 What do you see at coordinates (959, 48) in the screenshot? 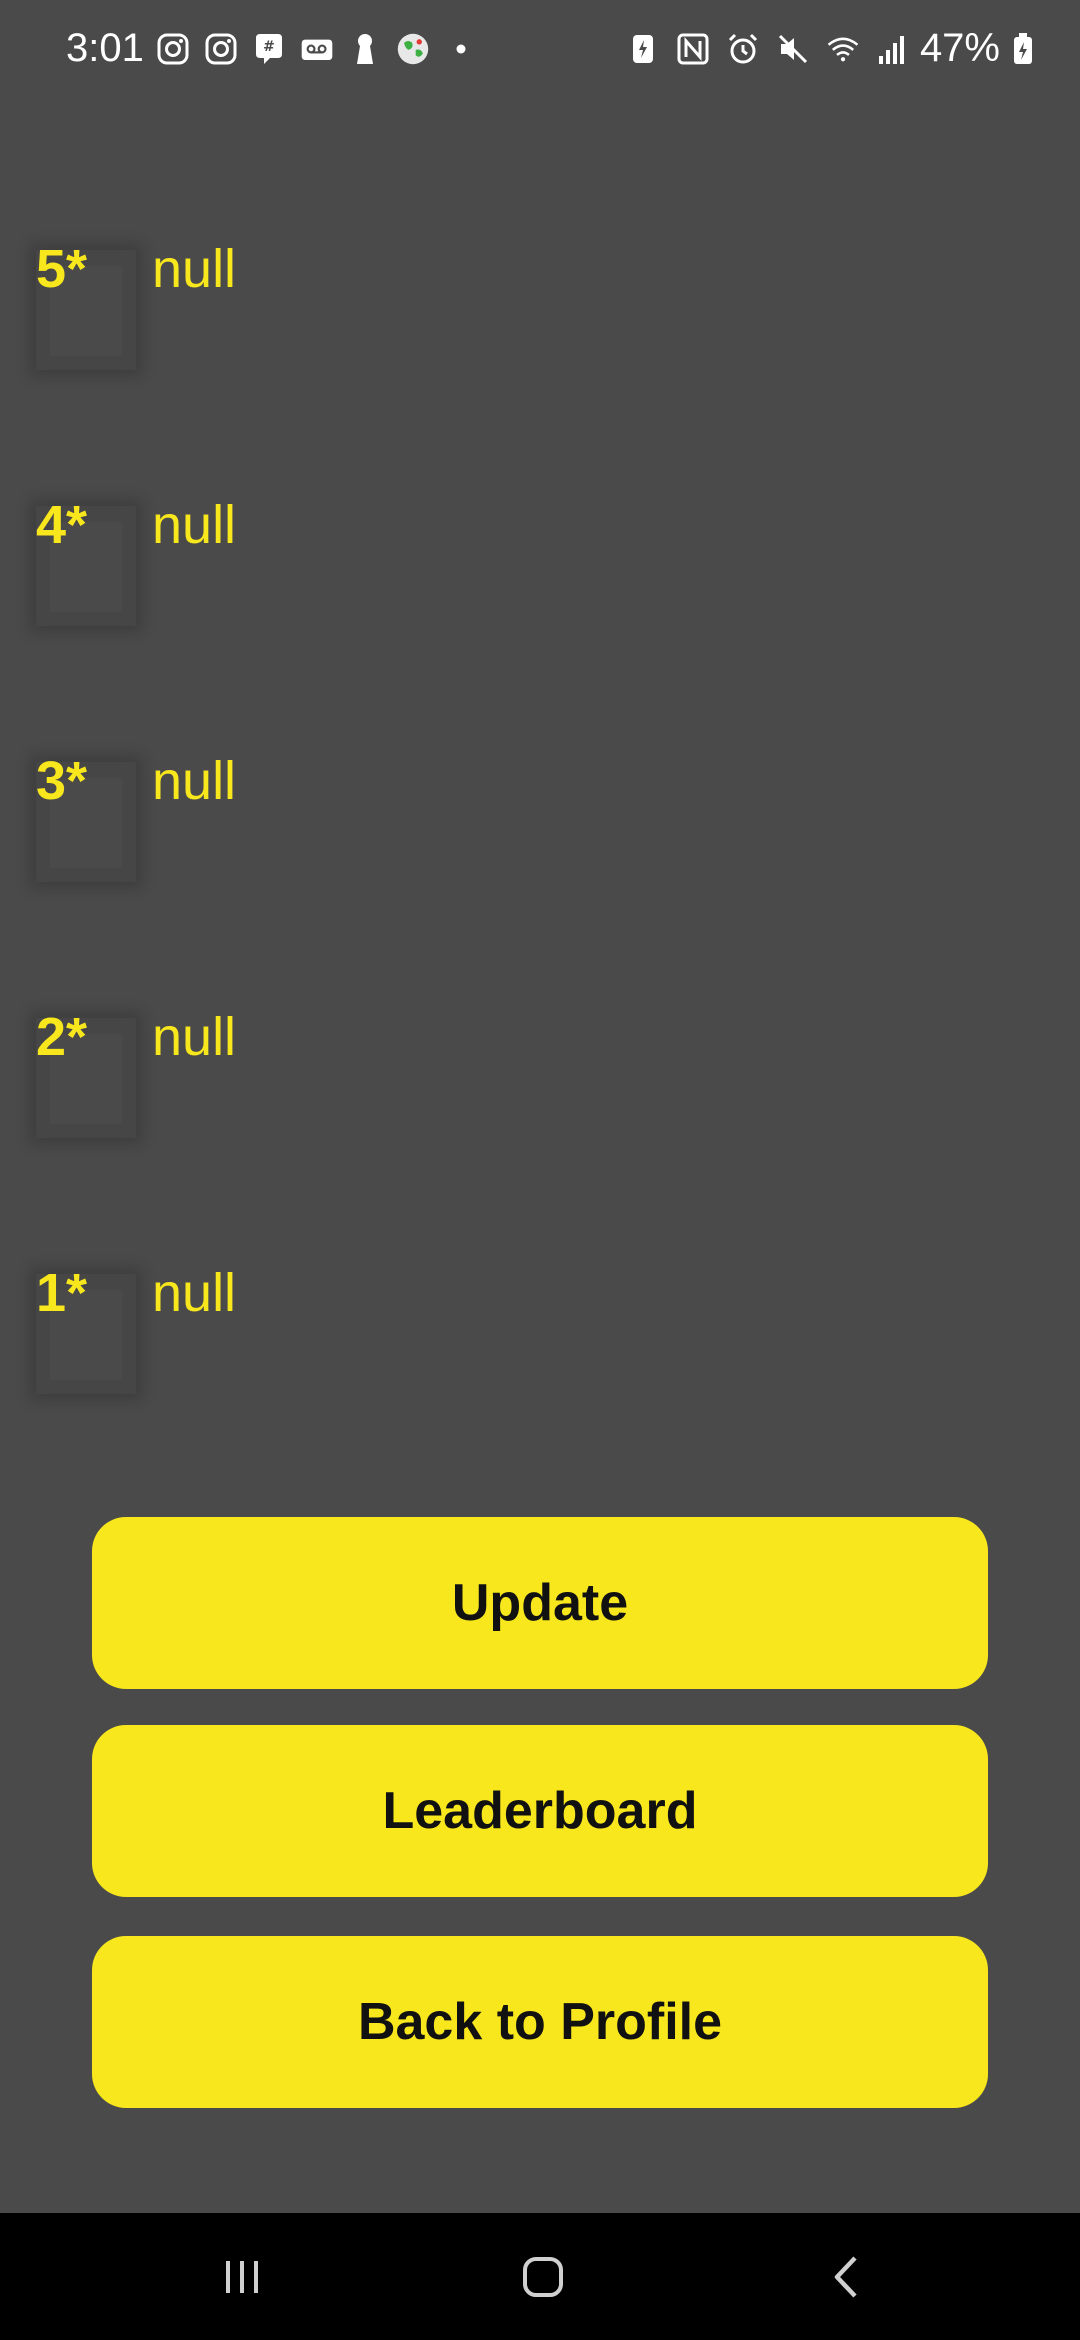
I see `battery-percent: 47%` at bounding box center [959, 48].